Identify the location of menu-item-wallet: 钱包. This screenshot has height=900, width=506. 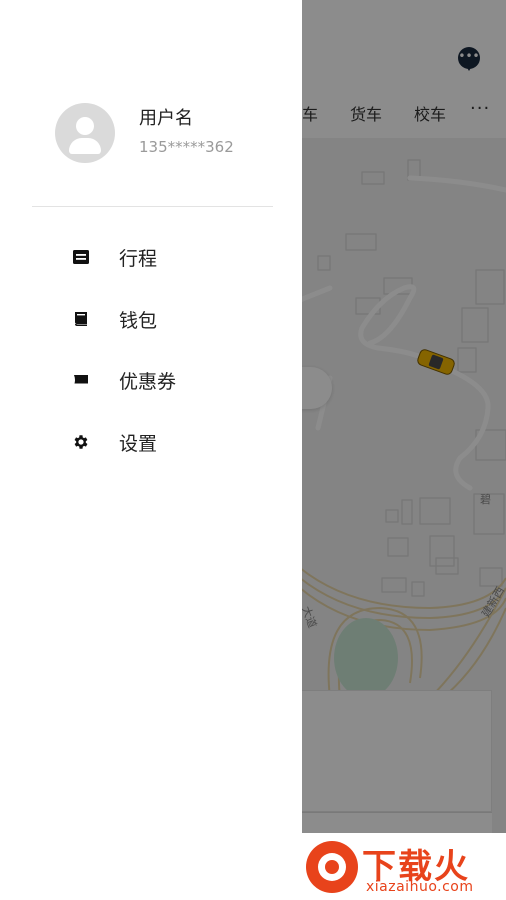
(151, 319).